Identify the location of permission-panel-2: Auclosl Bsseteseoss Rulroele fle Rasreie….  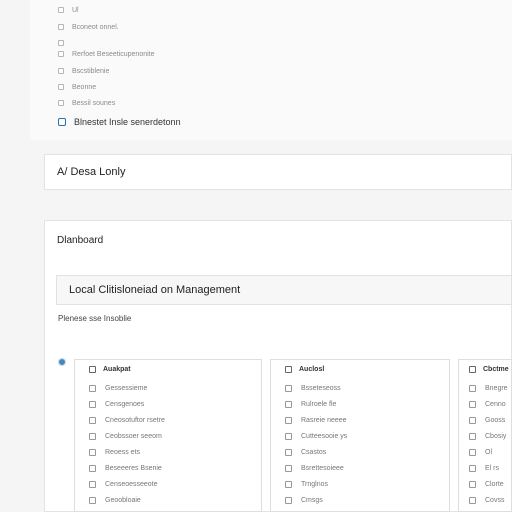
(360, 435).